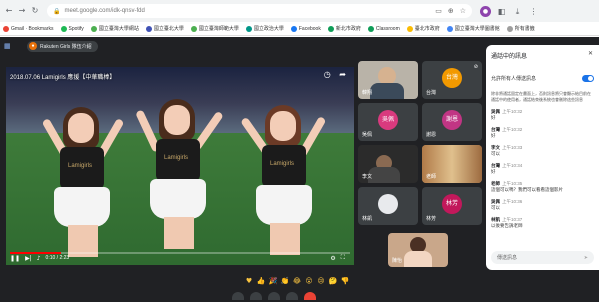 The image size is (599, 302). What do you see at coordinates (179, 174) in the screenshot?
I see `dancer-center: Lamigirls` at bounding box center [179, 174].